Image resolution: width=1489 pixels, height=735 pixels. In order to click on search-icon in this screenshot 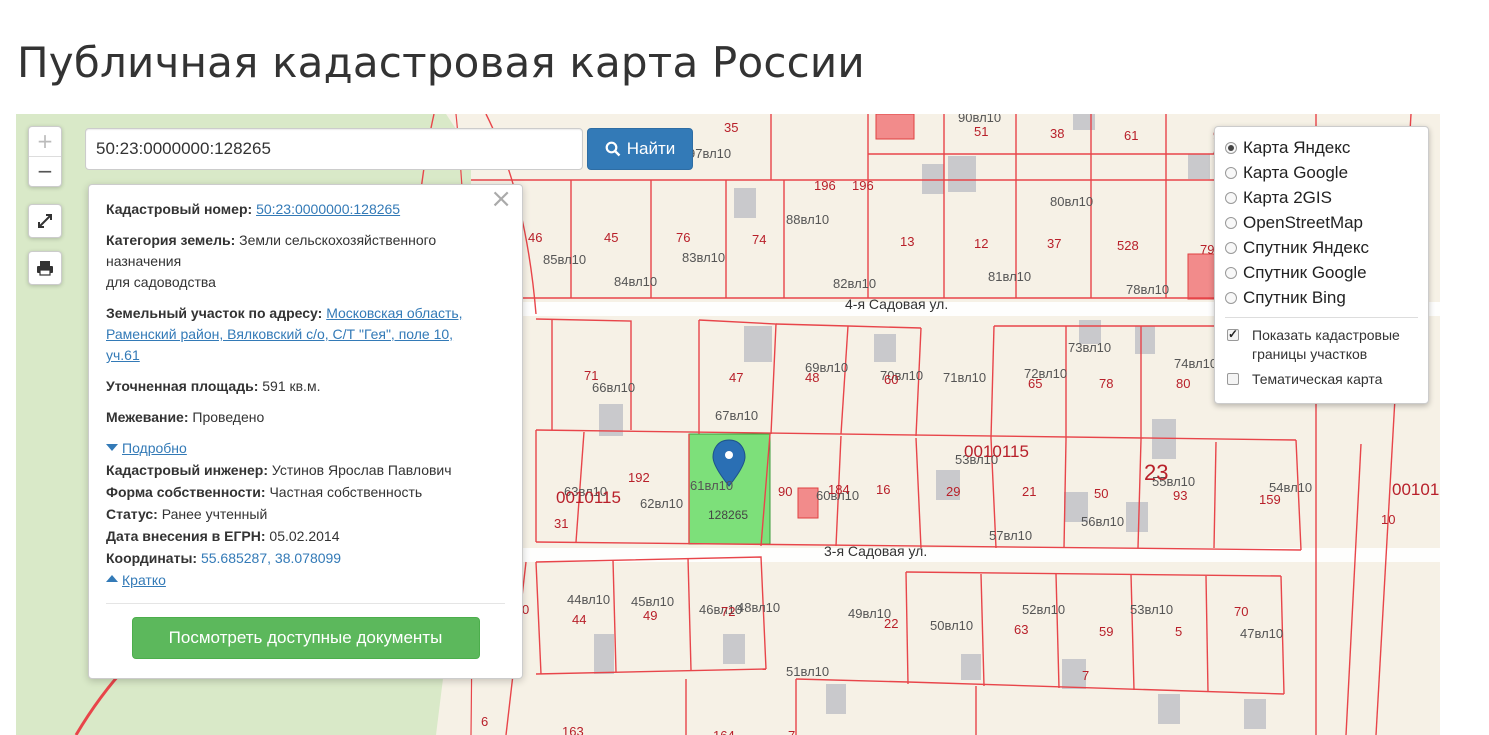, I will do `click(613, 149)`.